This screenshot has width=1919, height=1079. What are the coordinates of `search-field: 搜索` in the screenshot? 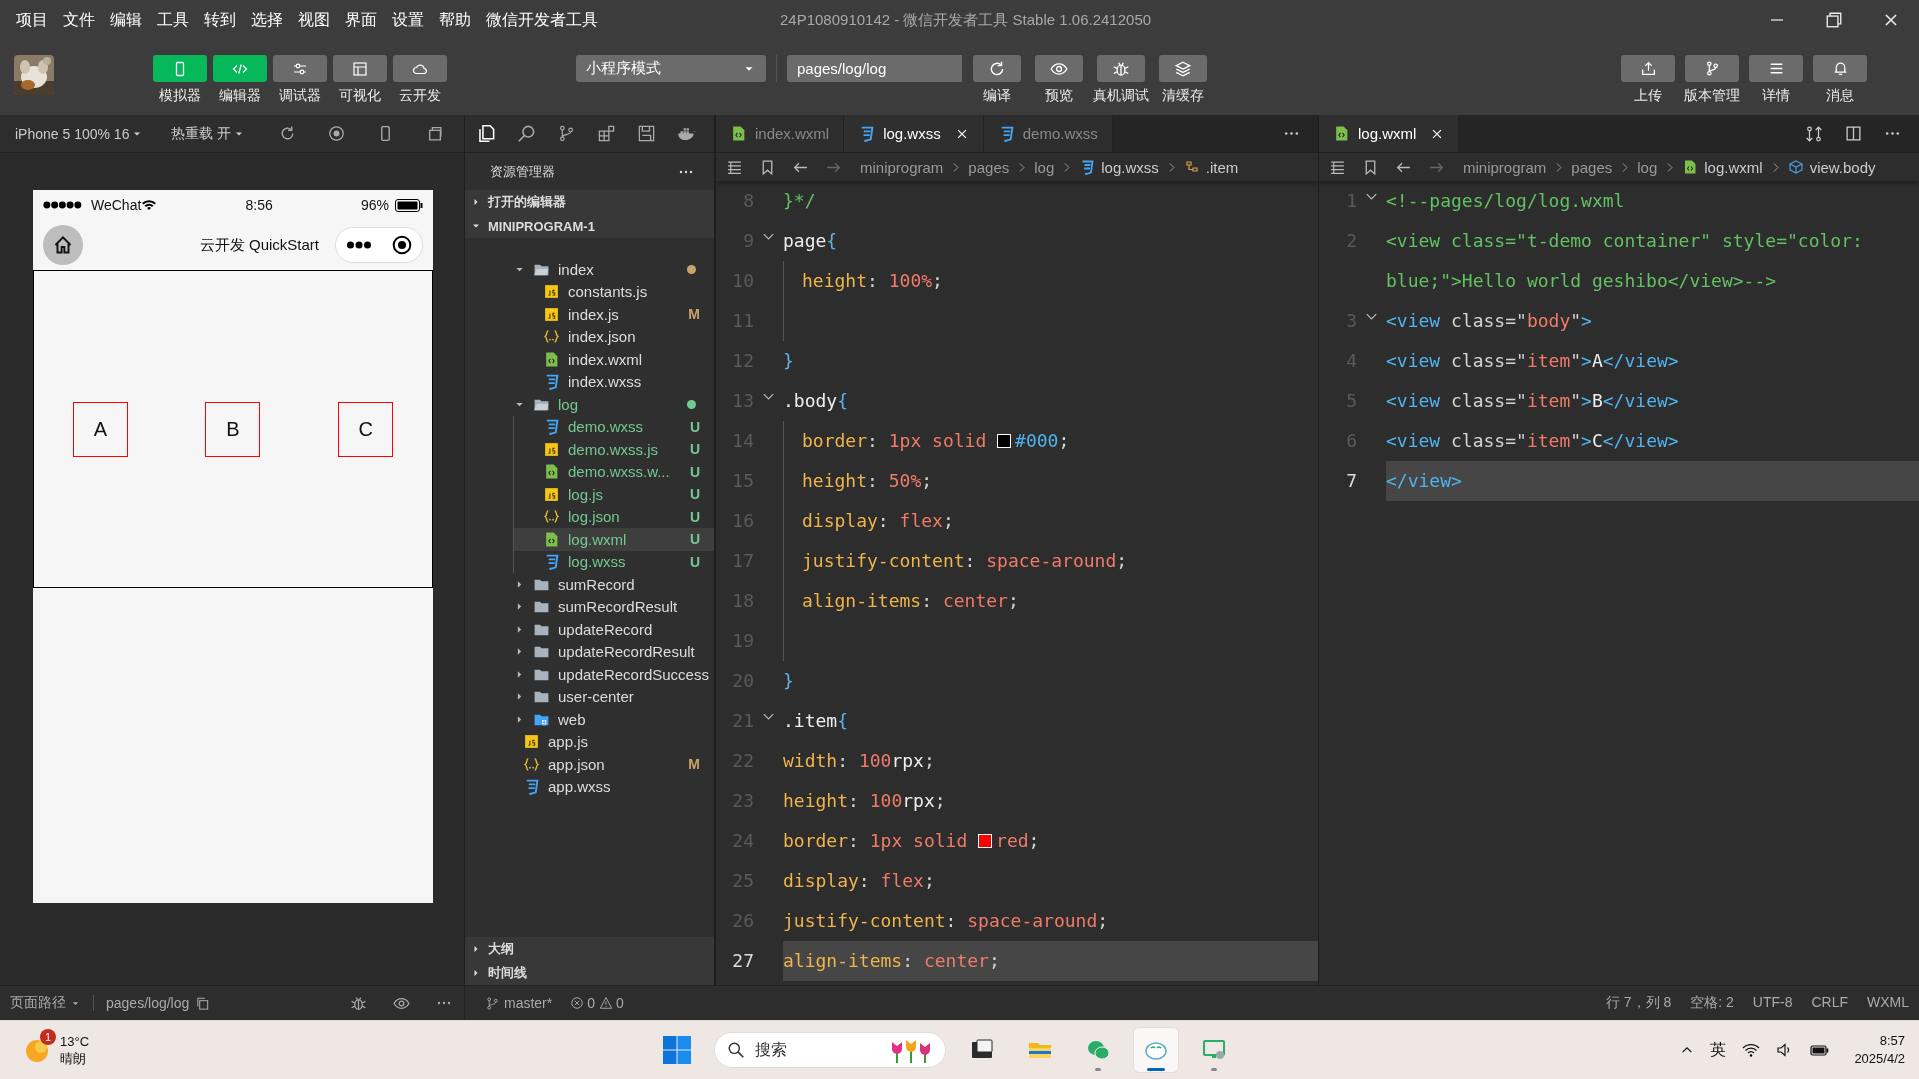 It's located at (830, 1050).